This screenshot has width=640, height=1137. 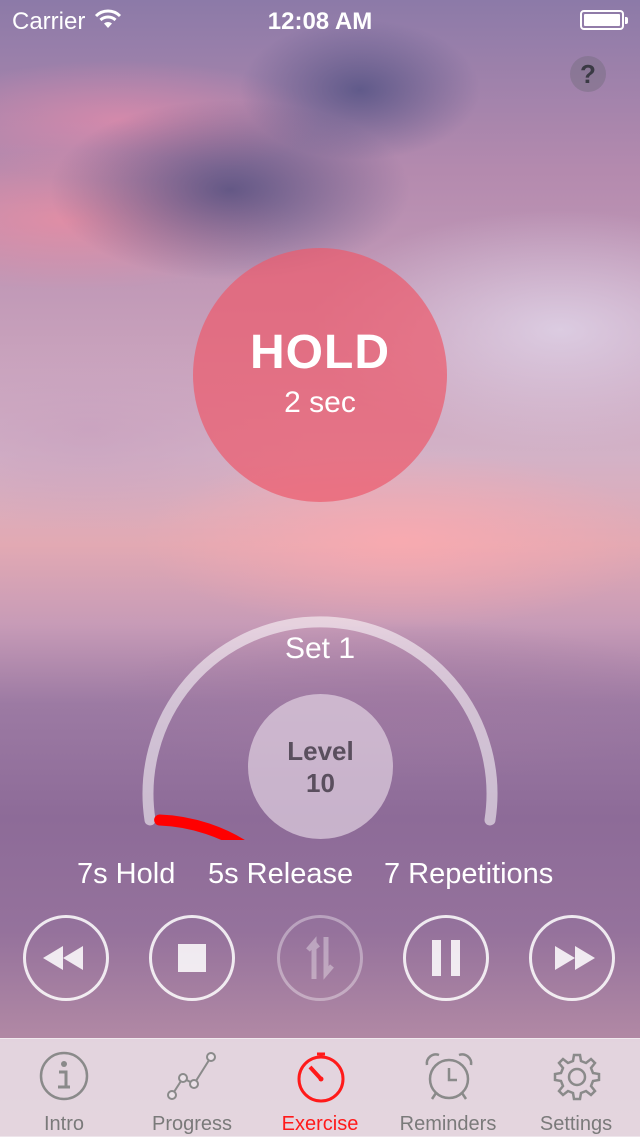 What do you see at coordinates (320, 402) in the screenshot?
I see `phase-time: 2 sec` at bounding box center [320, 402].